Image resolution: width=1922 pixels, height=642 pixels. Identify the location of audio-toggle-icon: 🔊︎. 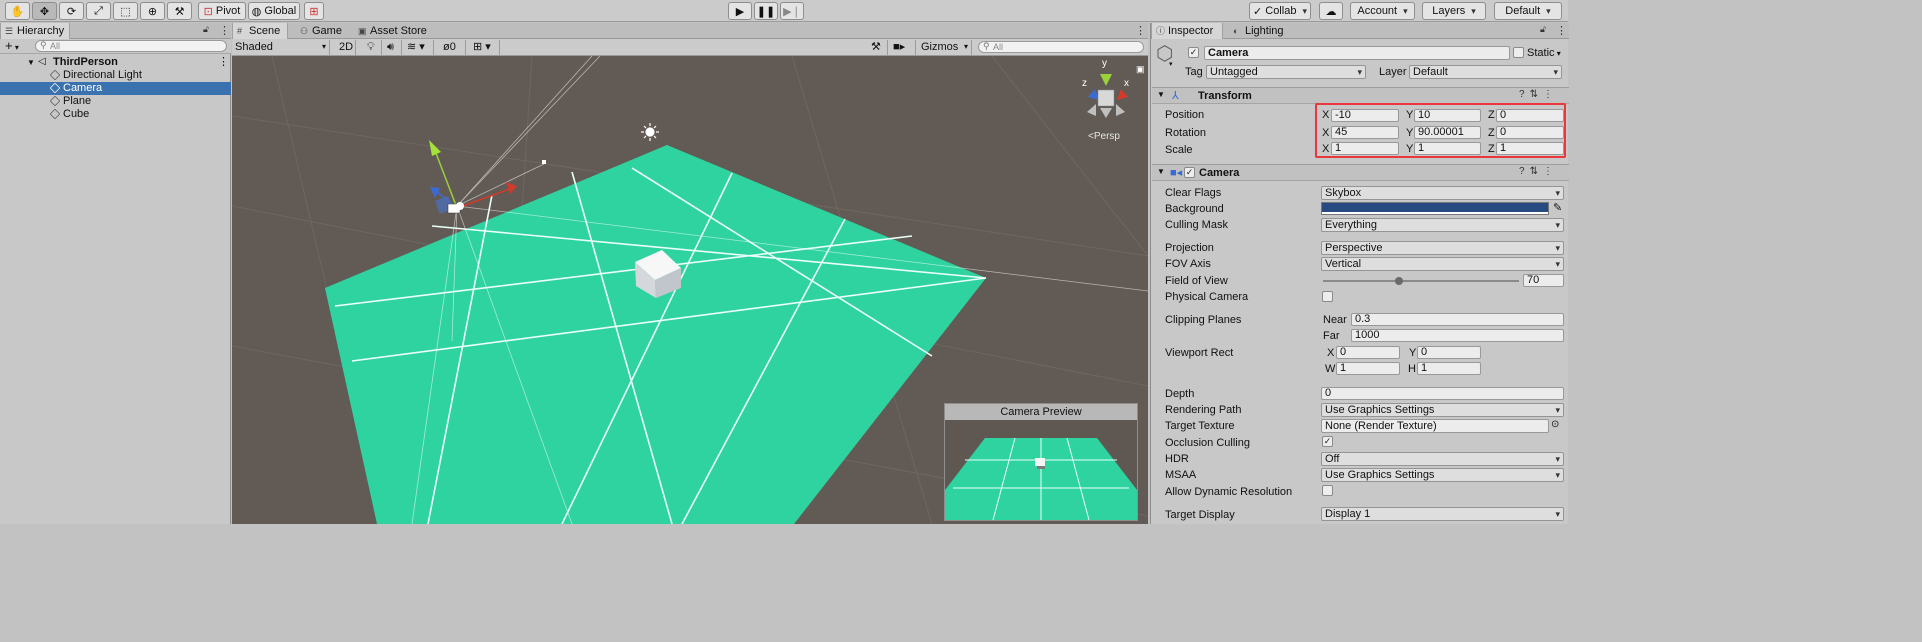
(393, 47).